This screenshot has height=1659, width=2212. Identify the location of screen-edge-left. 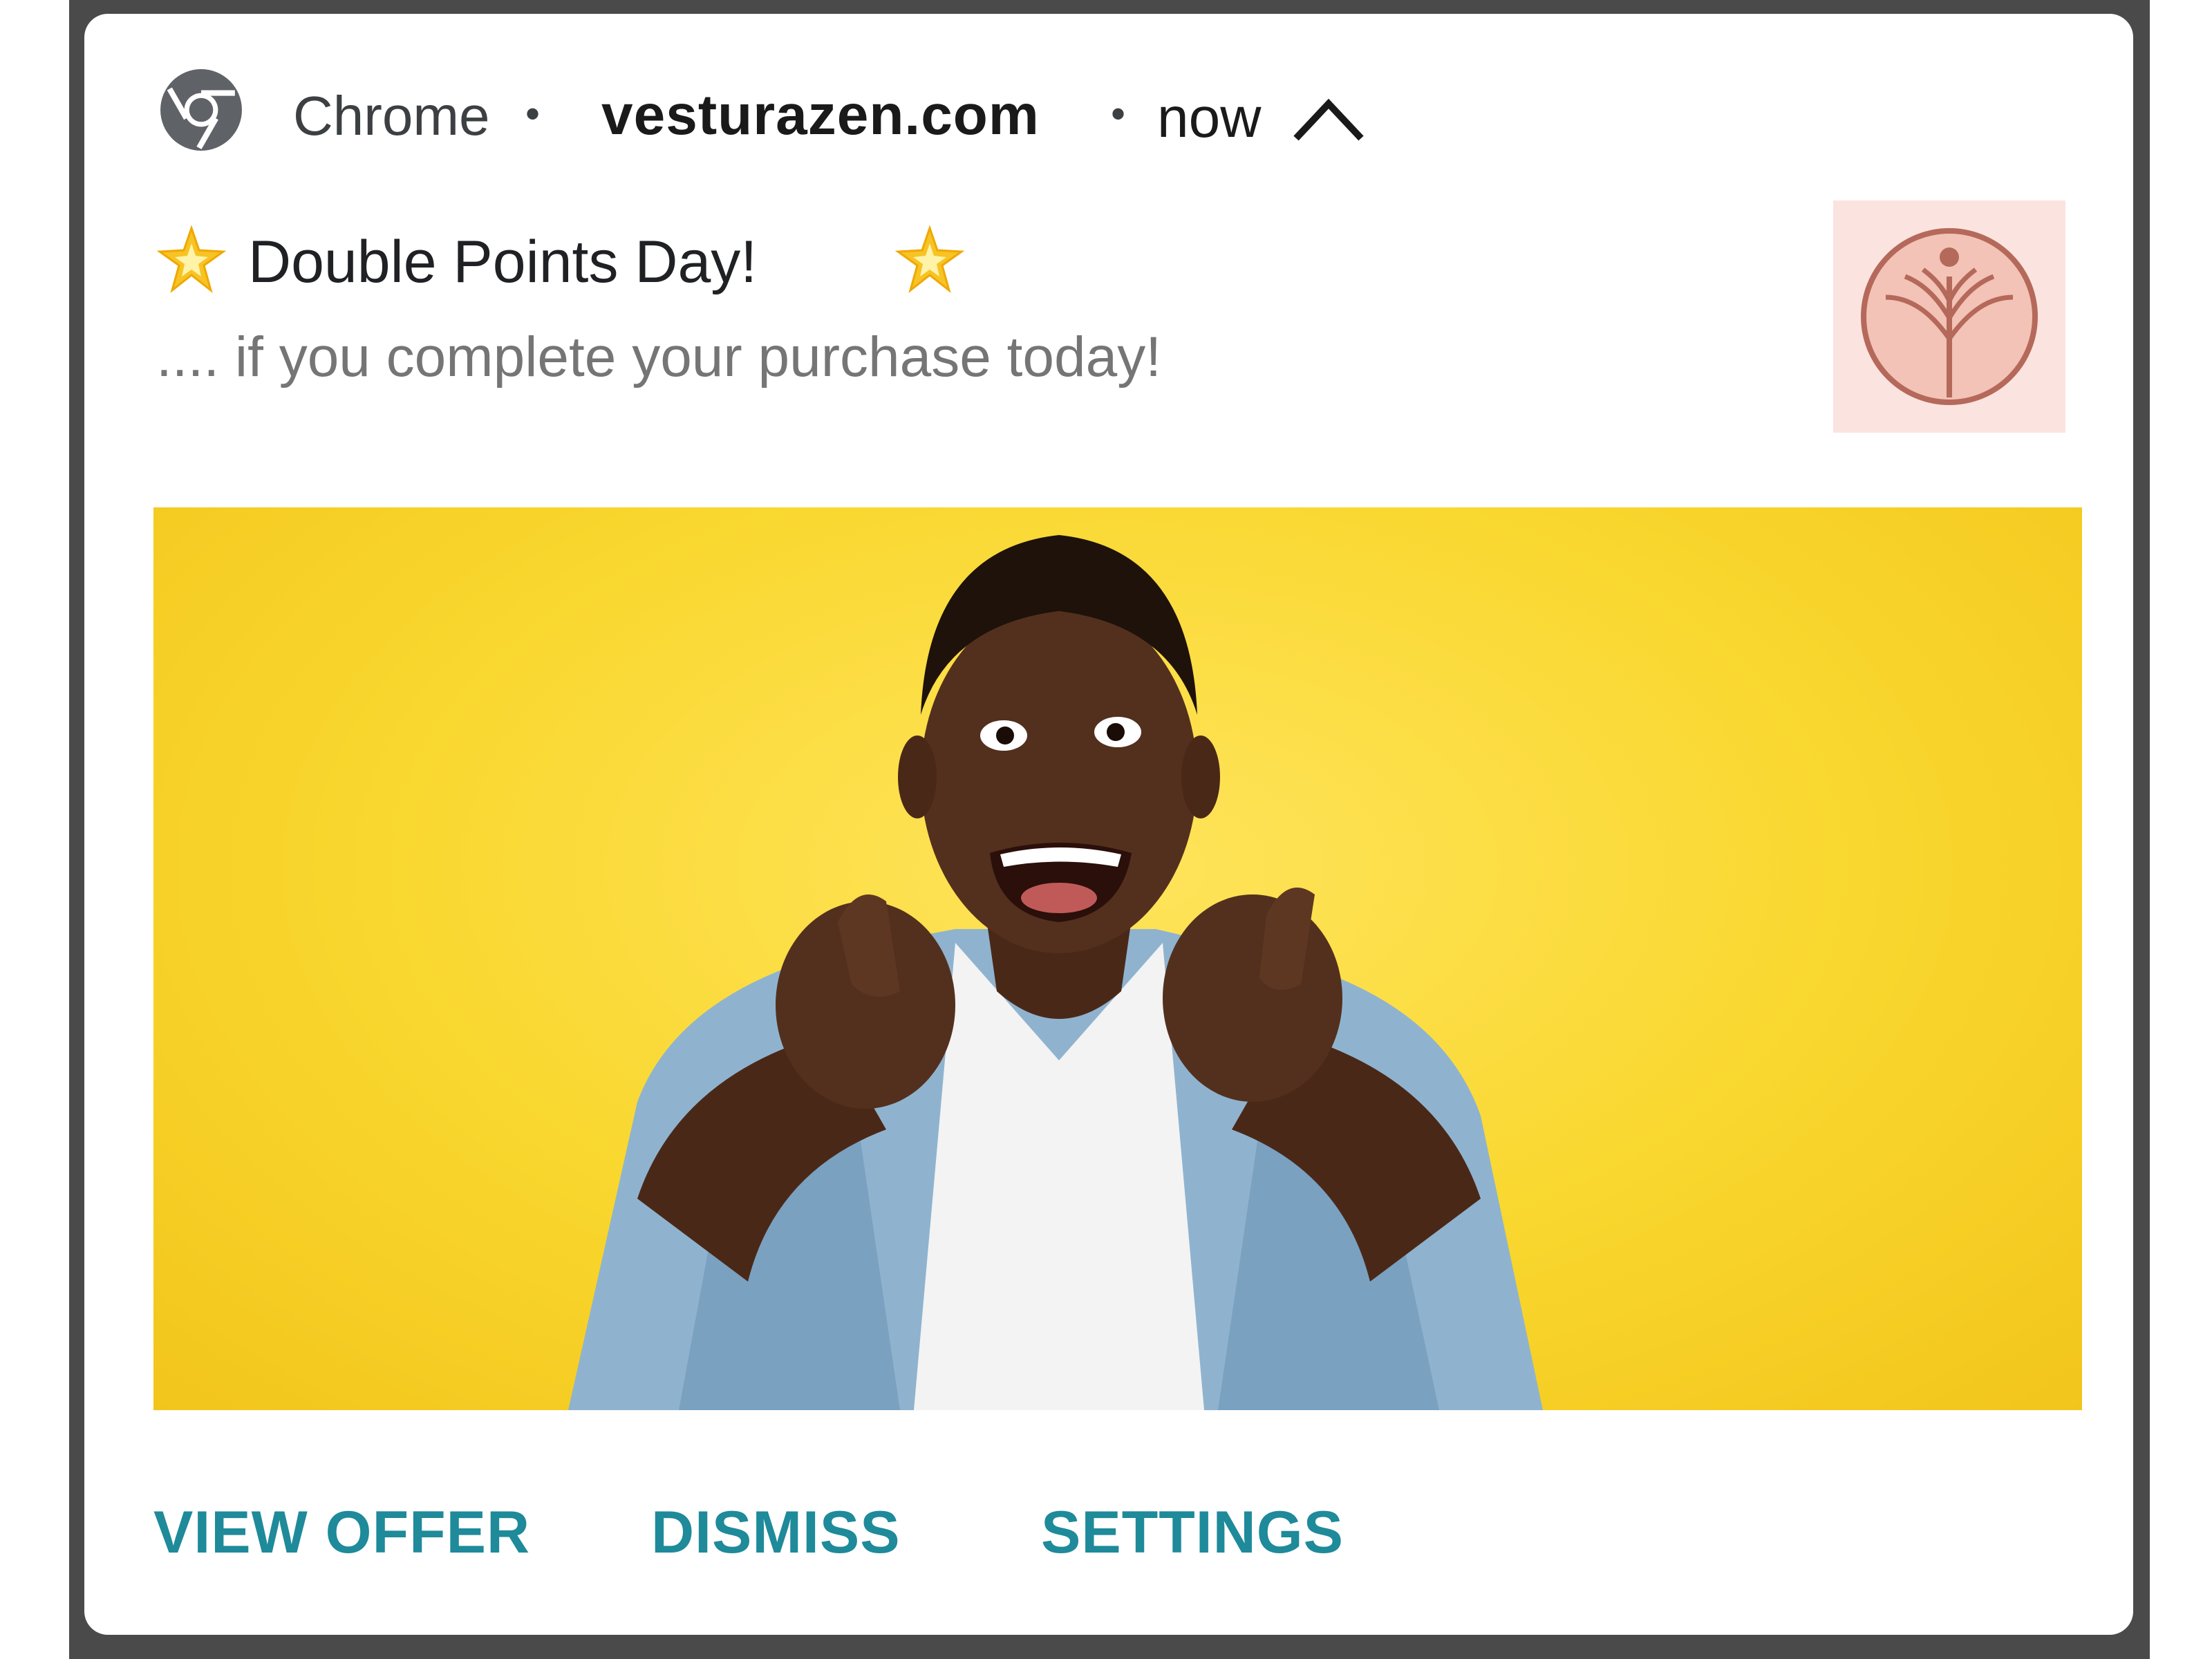
(34, 829).